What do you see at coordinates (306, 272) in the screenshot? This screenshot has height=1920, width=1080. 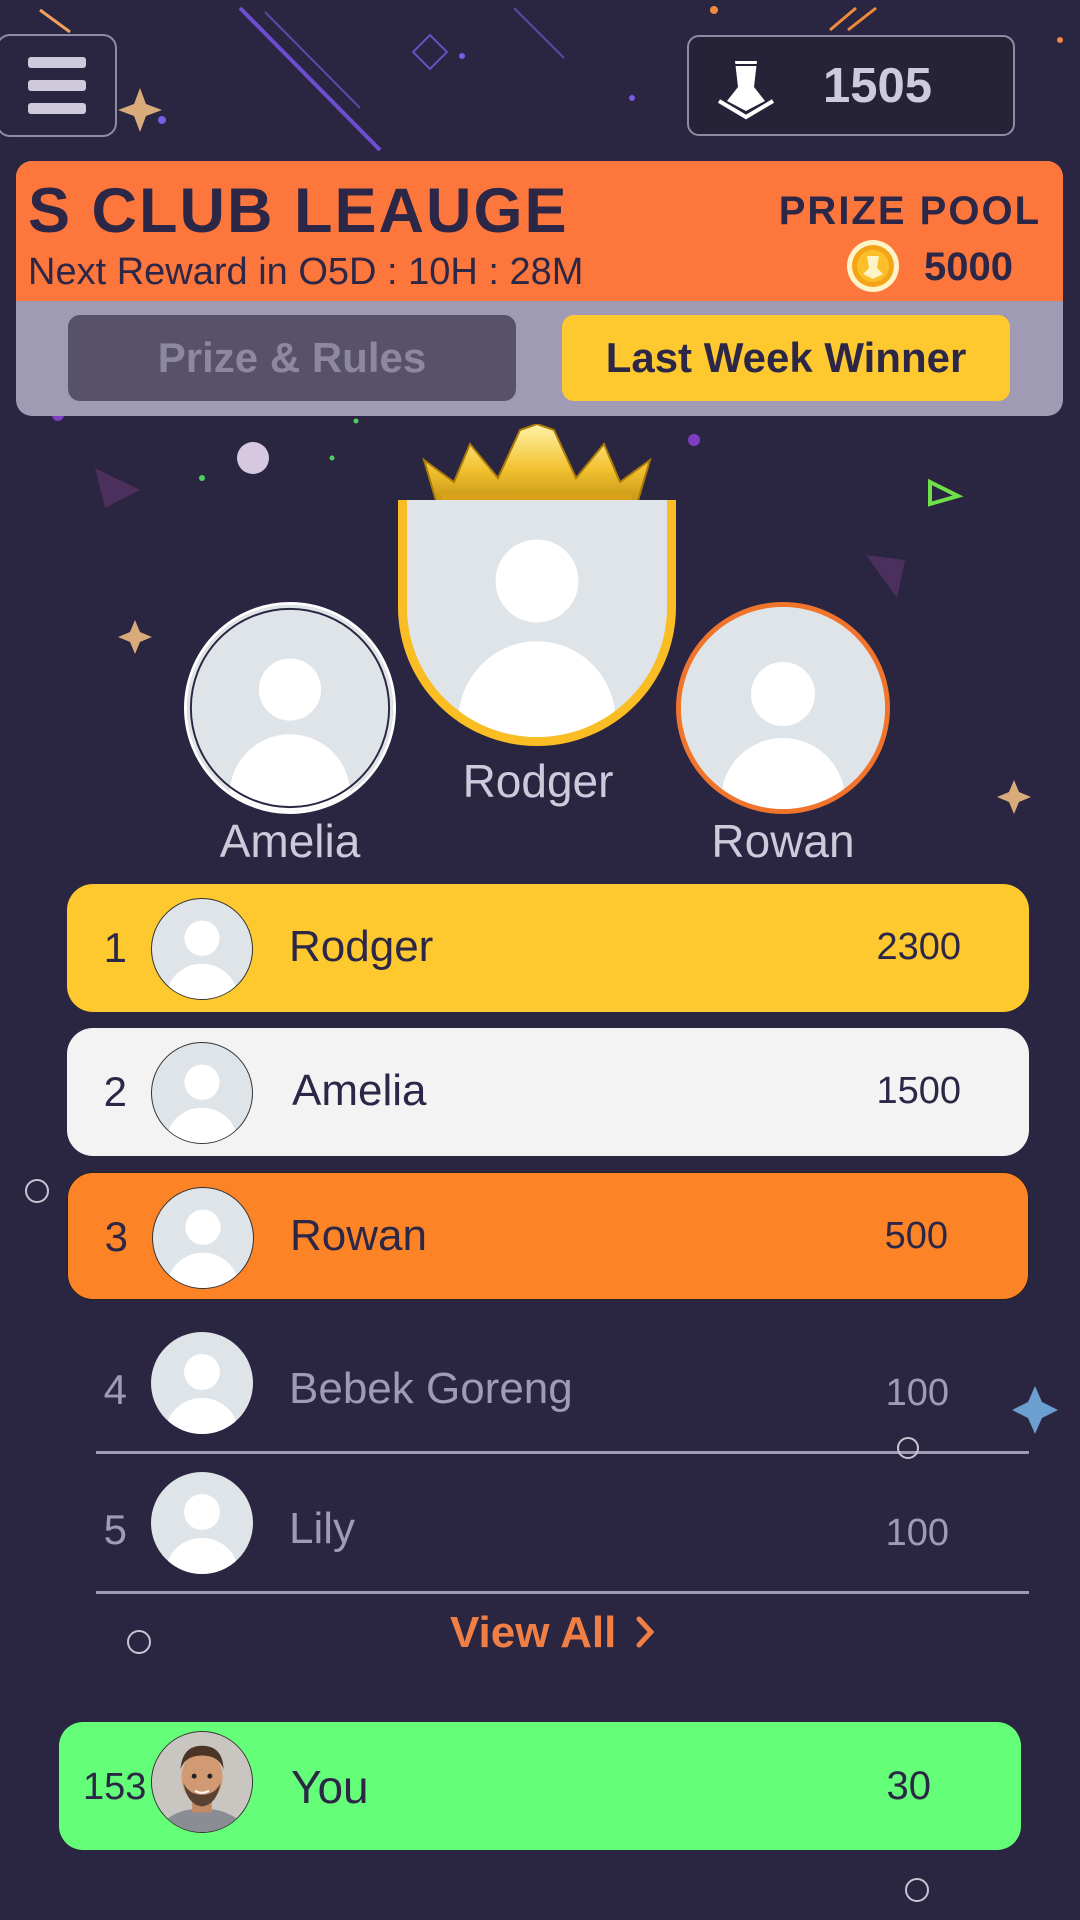 I see `next-reward-timer: Next Reward in O5D : 10H : 28M` at bounding box center [306, 272].